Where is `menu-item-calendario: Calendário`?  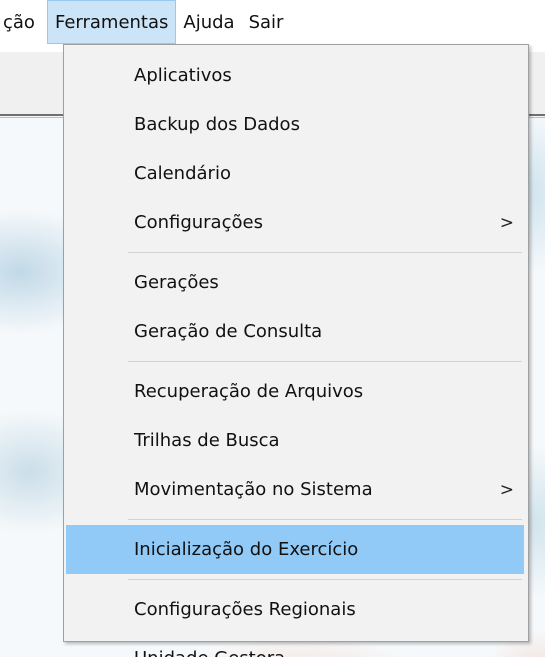
menu-item-calendario: Calendário is located at coordinates (295, 173).